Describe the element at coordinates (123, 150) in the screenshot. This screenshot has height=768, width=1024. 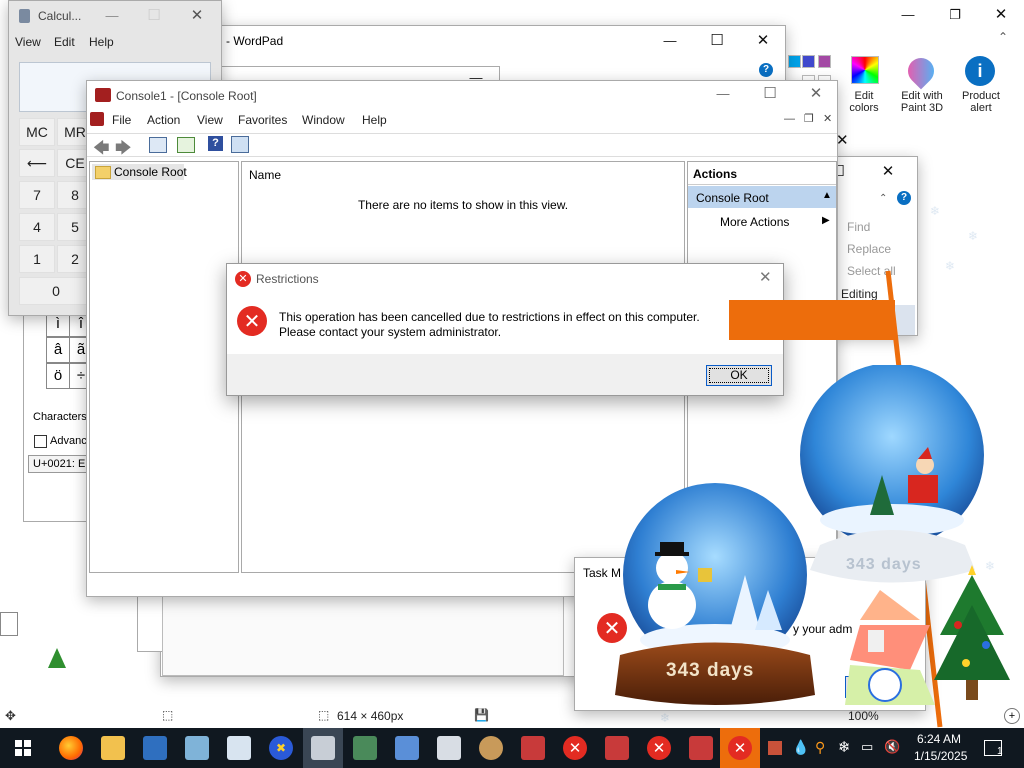
I see `forward-arrow-icon: 🡆` at that location.